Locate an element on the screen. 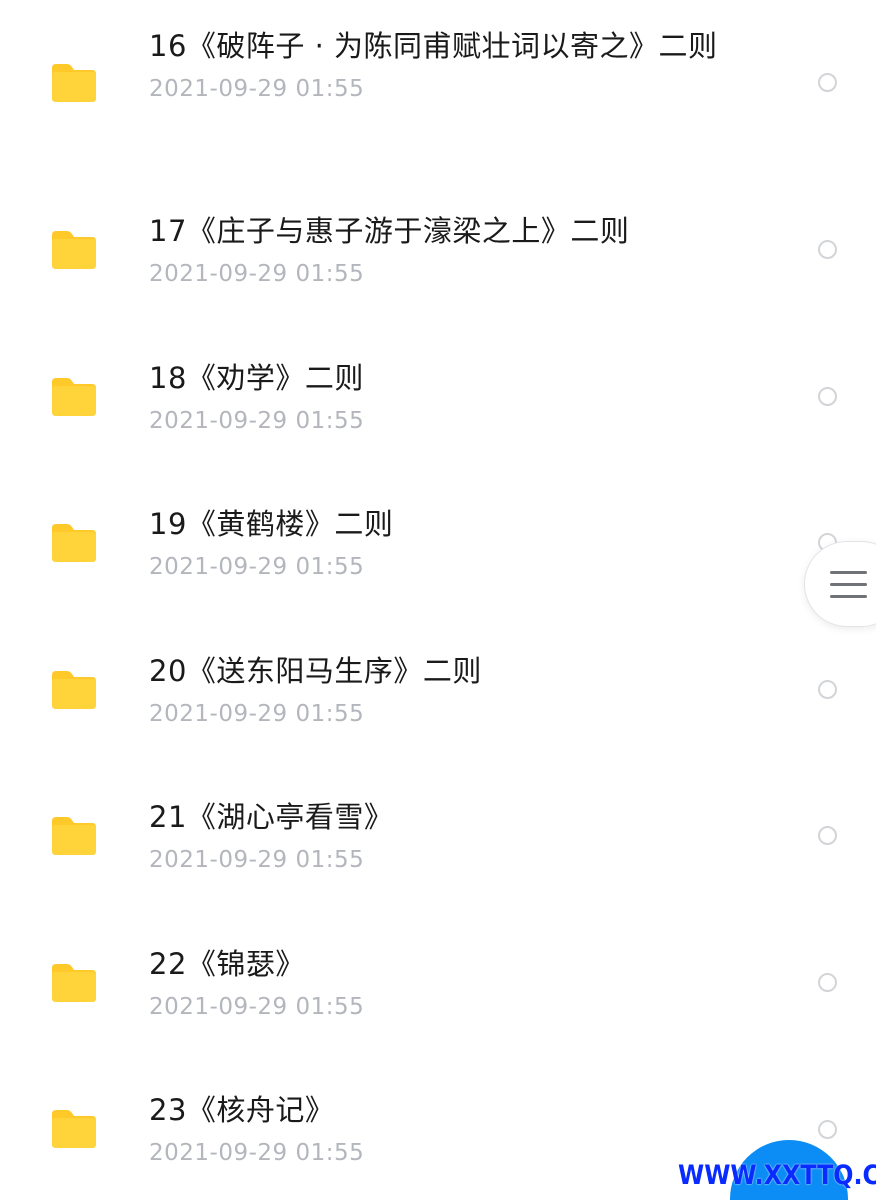 The image size is (876, 1200). file-name: 16《破阵子 · 为陈同甫赋壮词以寄之》二则 is located at coordinates (433, 46).